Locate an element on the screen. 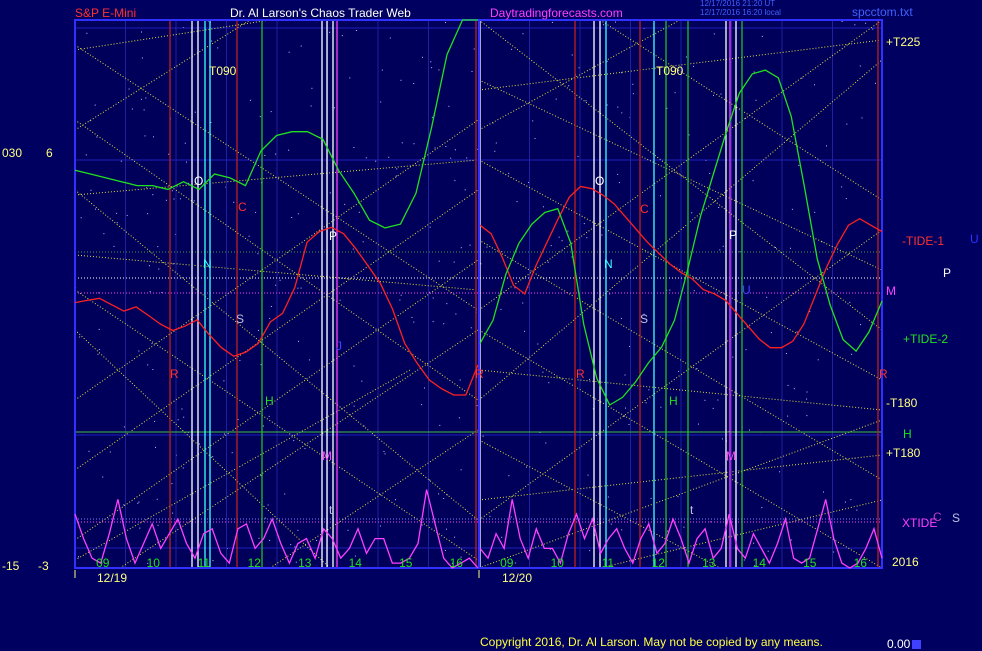  event-m-day2: M is located at coordinates (731, 456).